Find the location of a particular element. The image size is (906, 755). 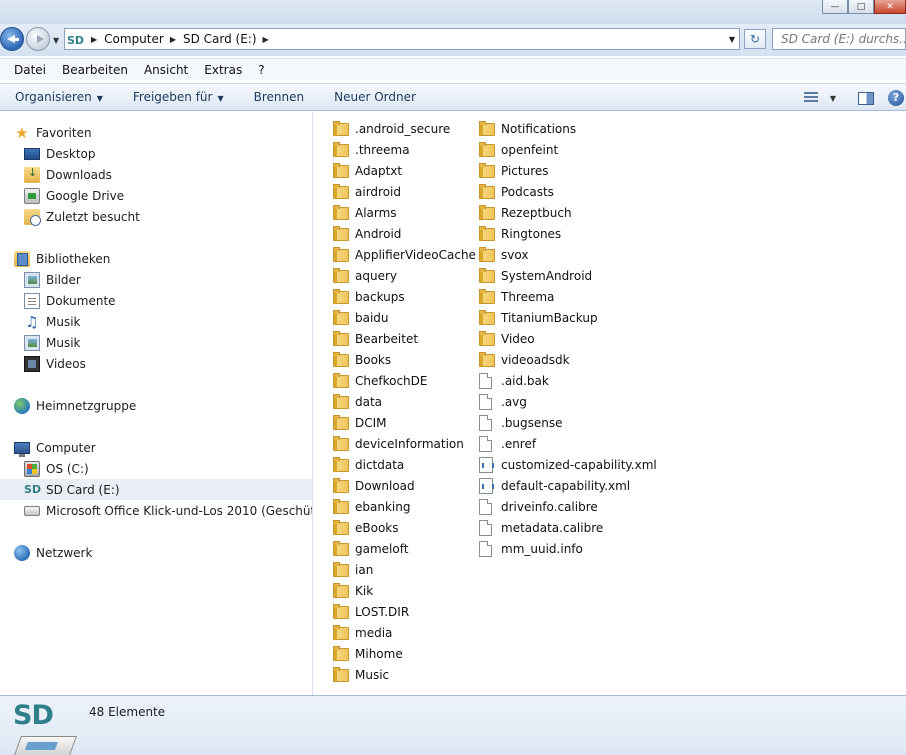

nav-item-downloads: Downloads is located at coordinates (156, 174).